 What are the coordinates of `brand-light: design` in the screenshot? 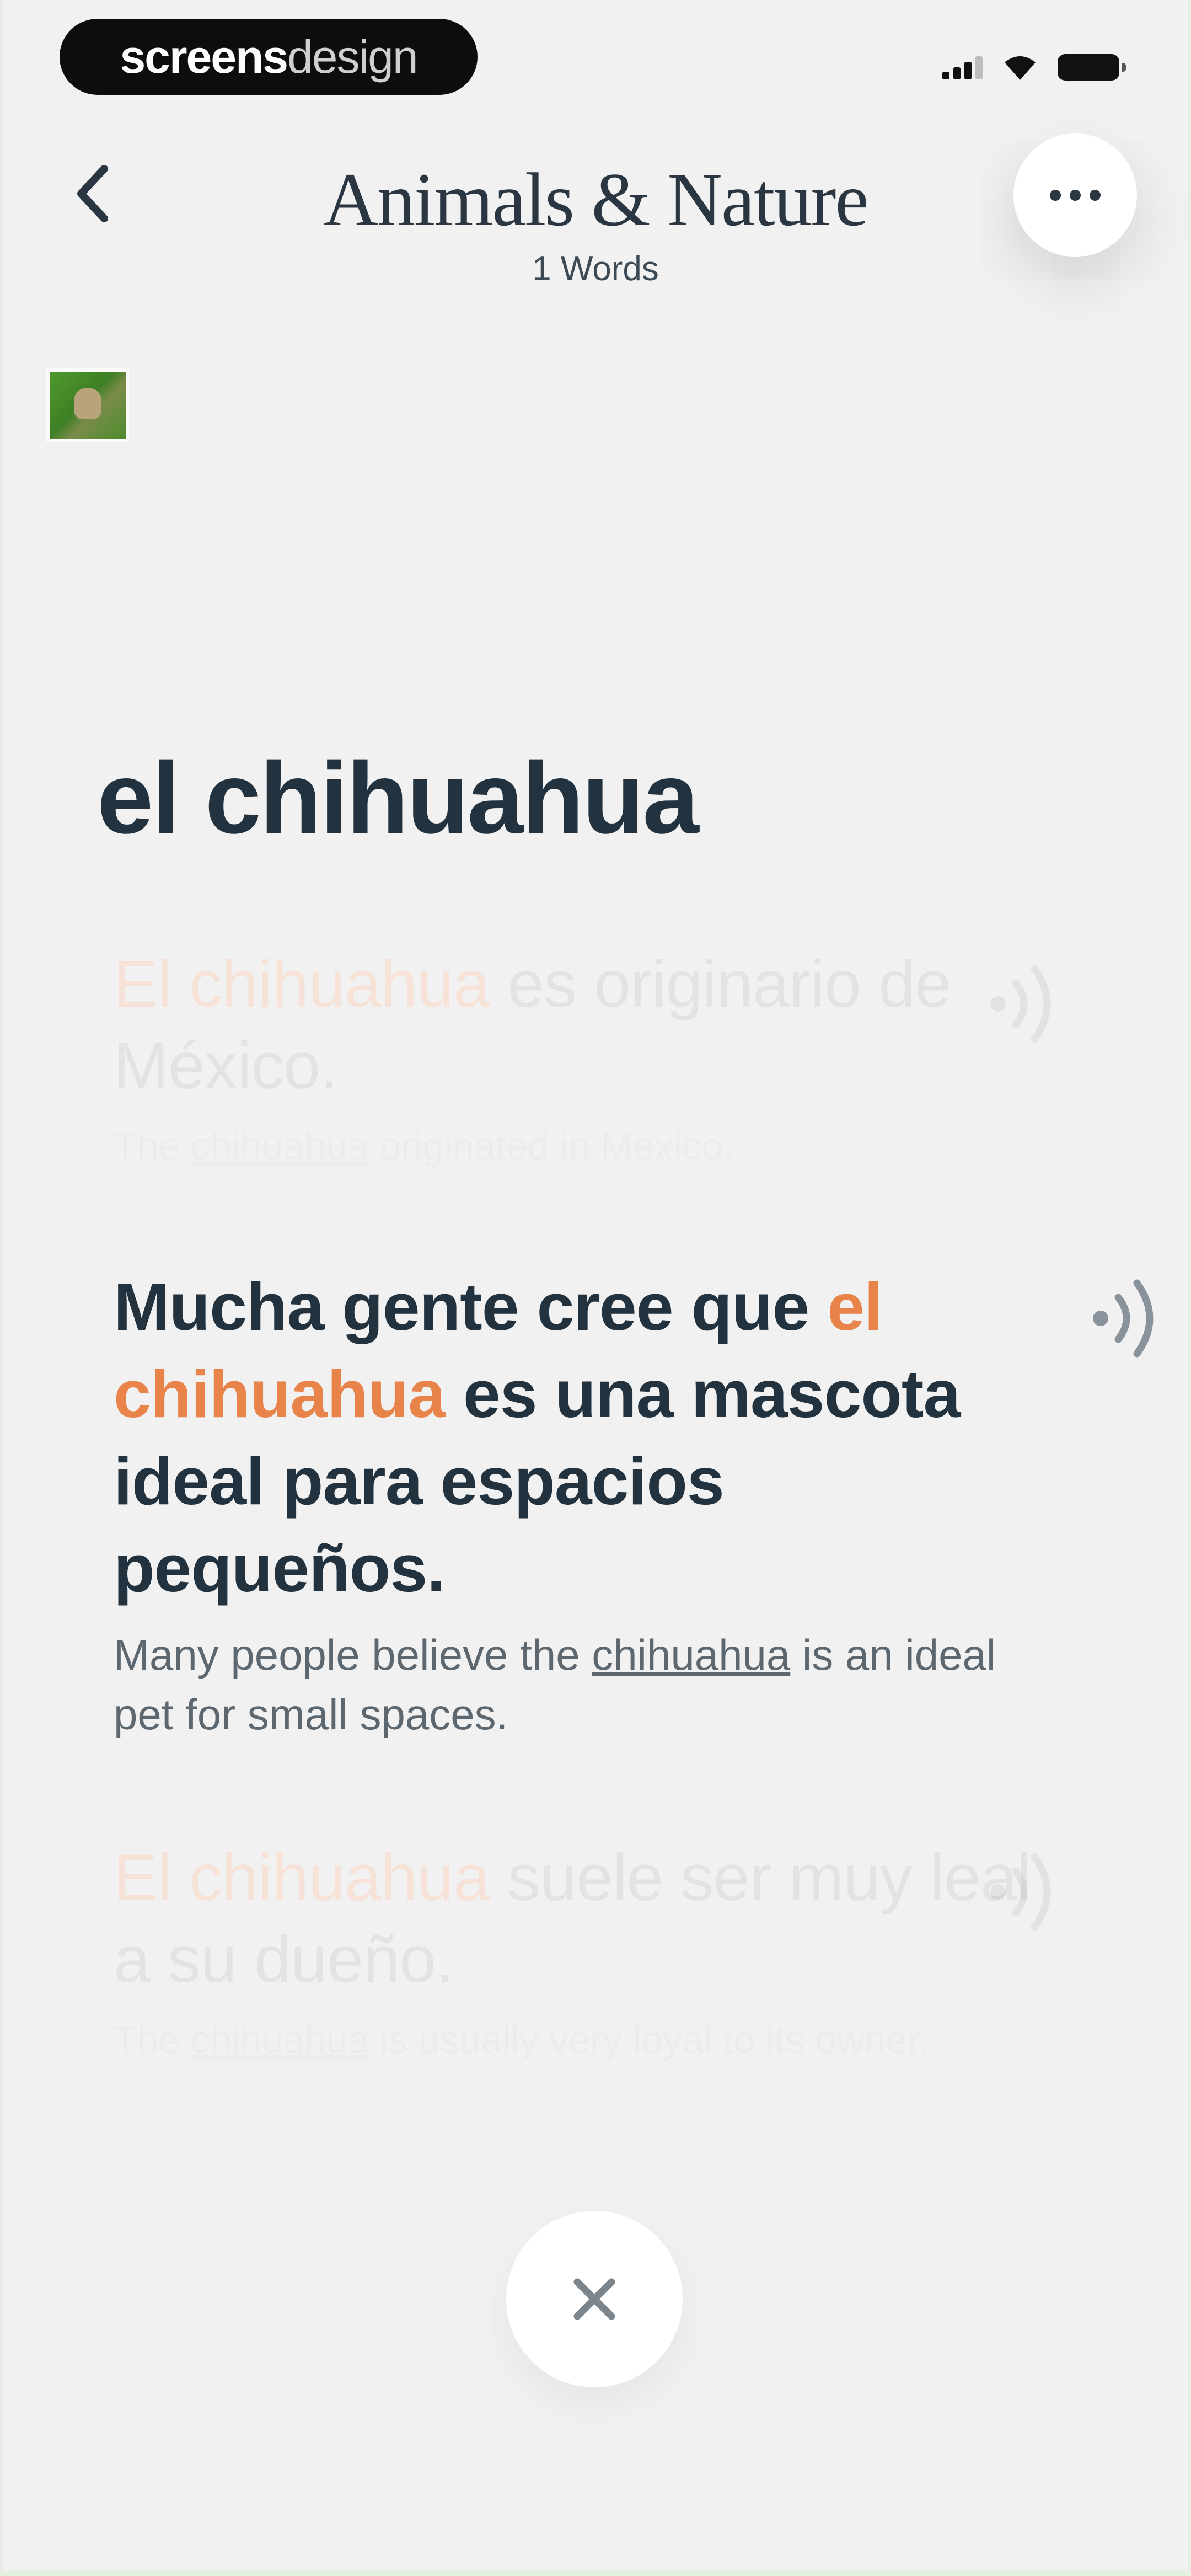 It's located at (353, 57).